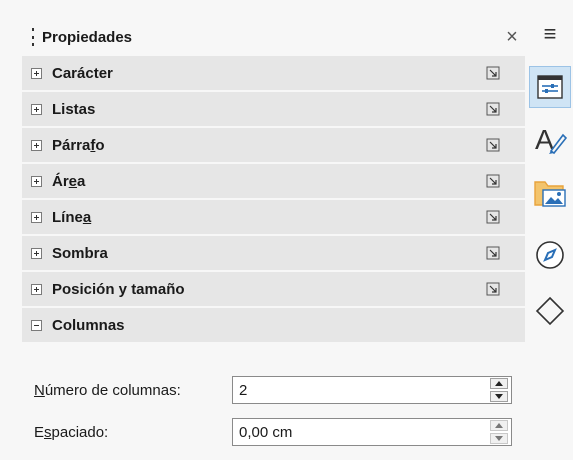 The width and height of the screenshot is (573, 460). What do you see at coordinates (361, 432) in the screenshot?
I see `spacing-value: 0,00 cm` at bounding box center [361, 432].